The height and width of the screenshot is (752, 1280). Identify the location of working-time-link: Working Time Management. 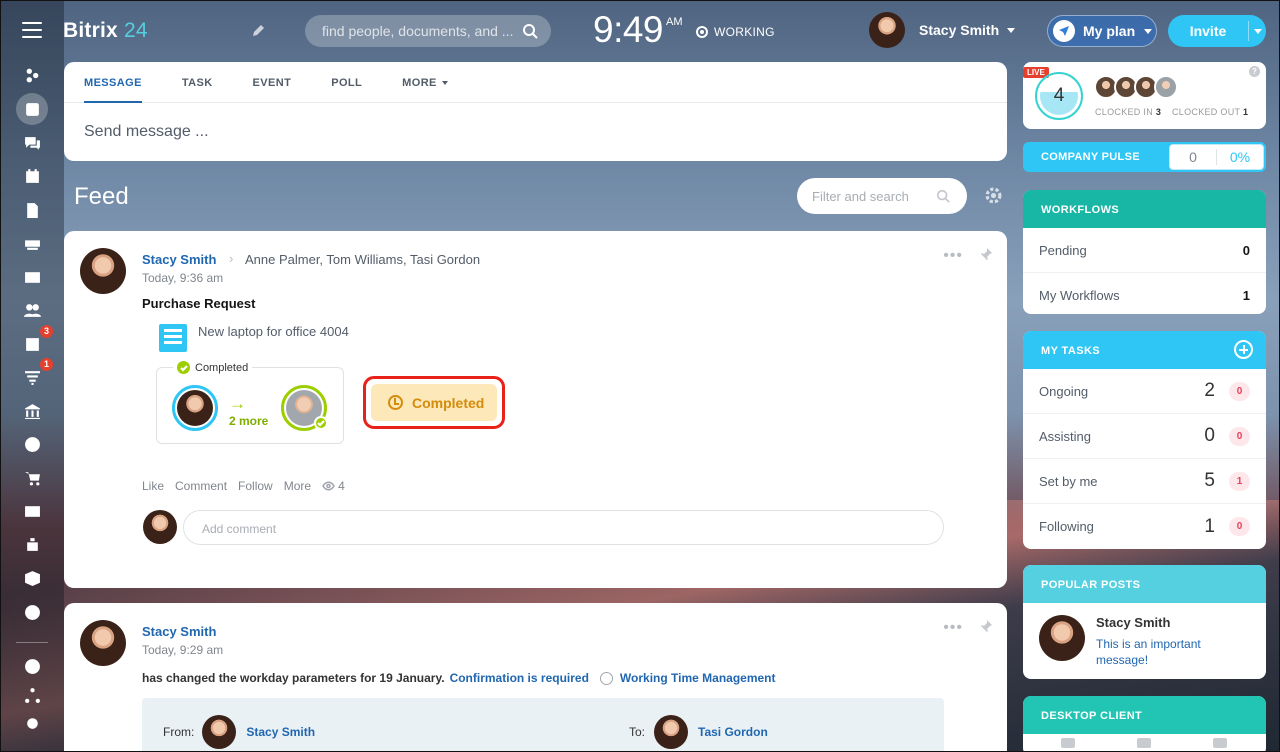
(698, 678).